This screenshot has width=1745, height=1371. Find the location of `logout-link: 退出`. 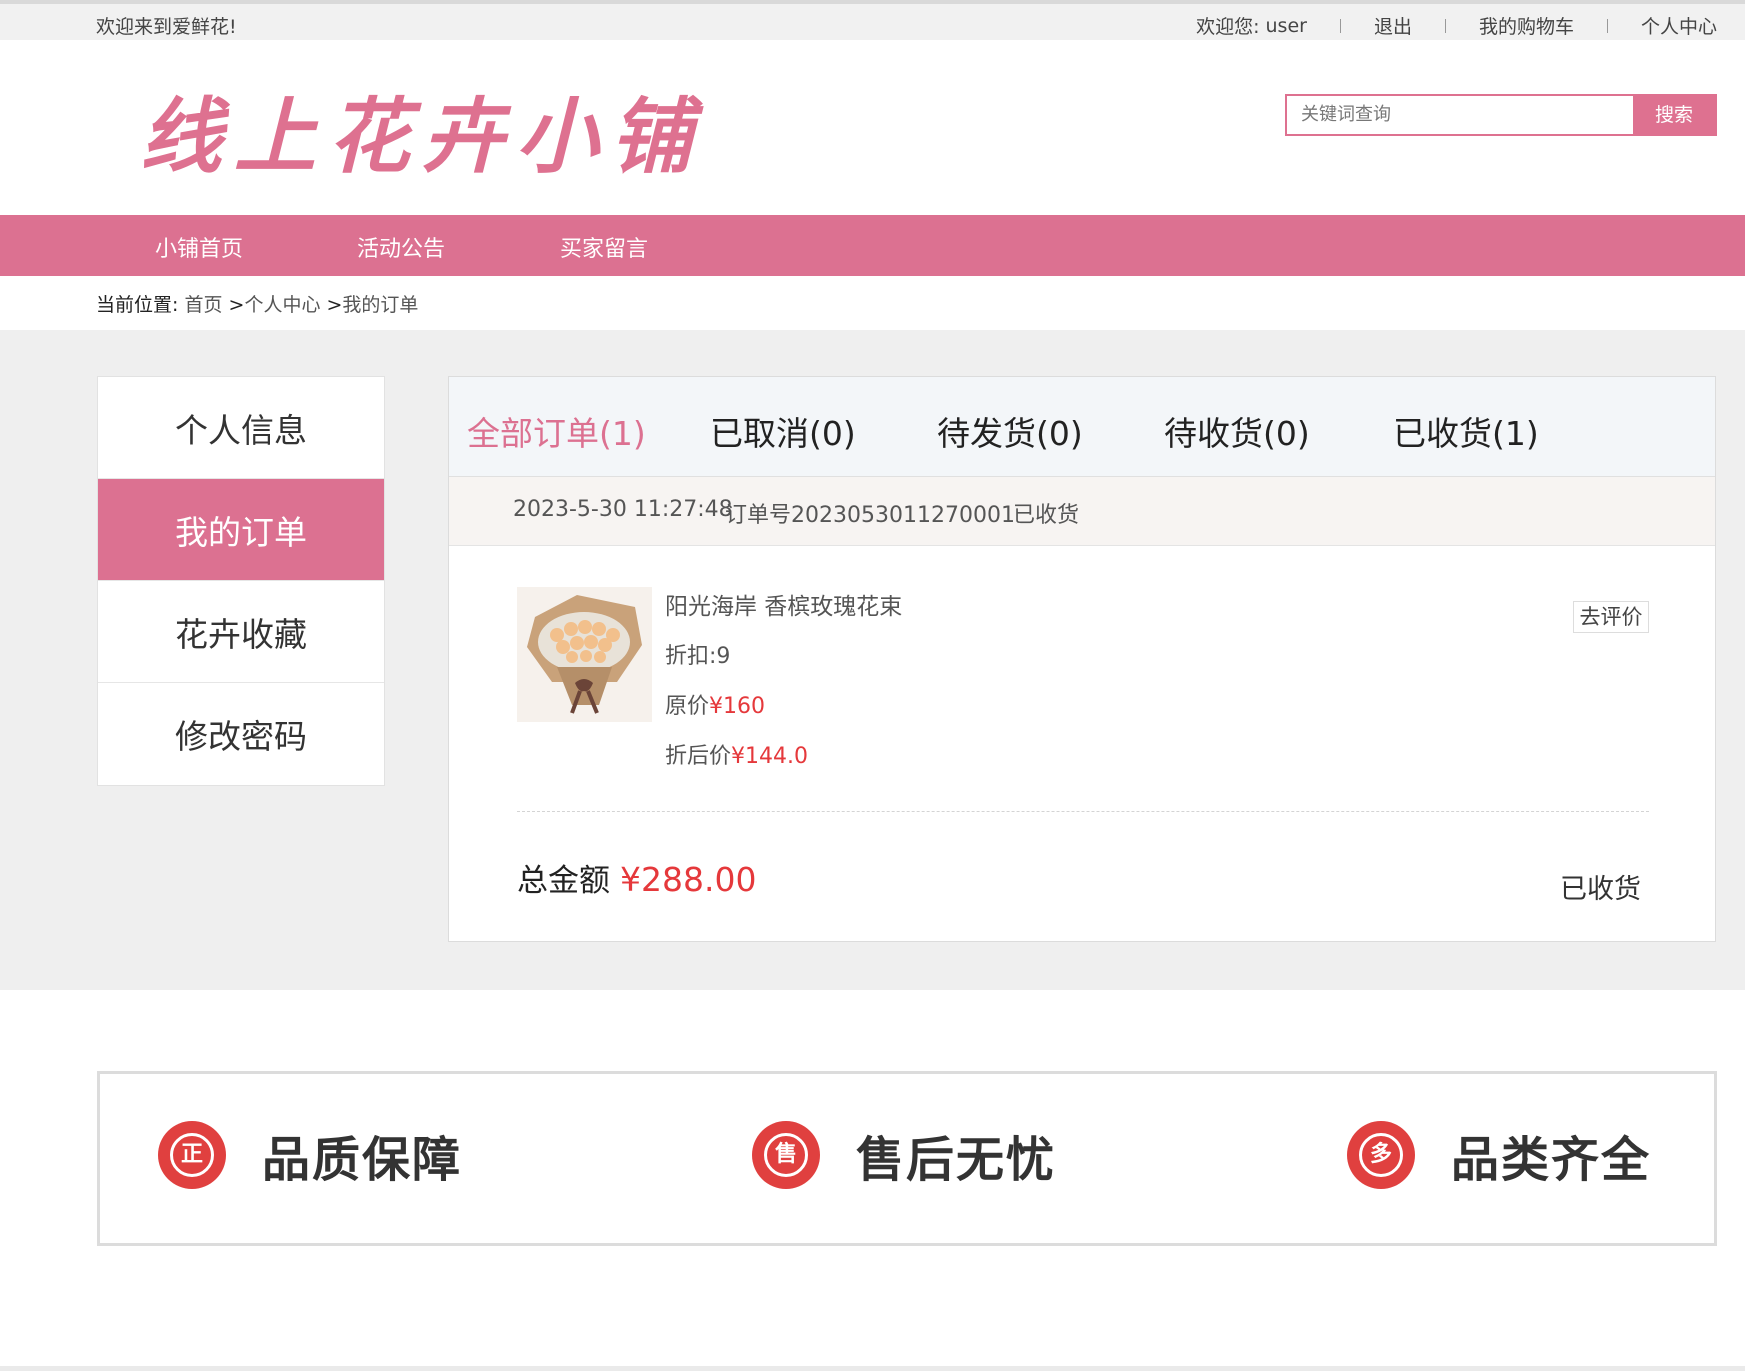

logout-link: 退出 is located at coordinates (1393, 25).